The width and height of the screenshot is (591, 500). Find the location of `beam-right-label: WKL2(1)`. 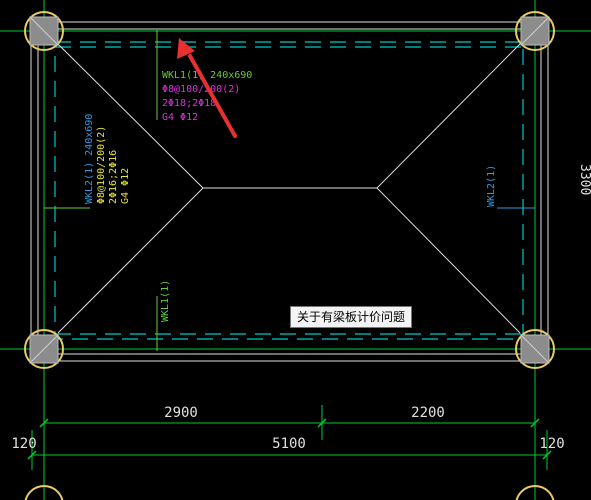

beam-right-label: WKL2(1) is located at coordinates (491, 186).